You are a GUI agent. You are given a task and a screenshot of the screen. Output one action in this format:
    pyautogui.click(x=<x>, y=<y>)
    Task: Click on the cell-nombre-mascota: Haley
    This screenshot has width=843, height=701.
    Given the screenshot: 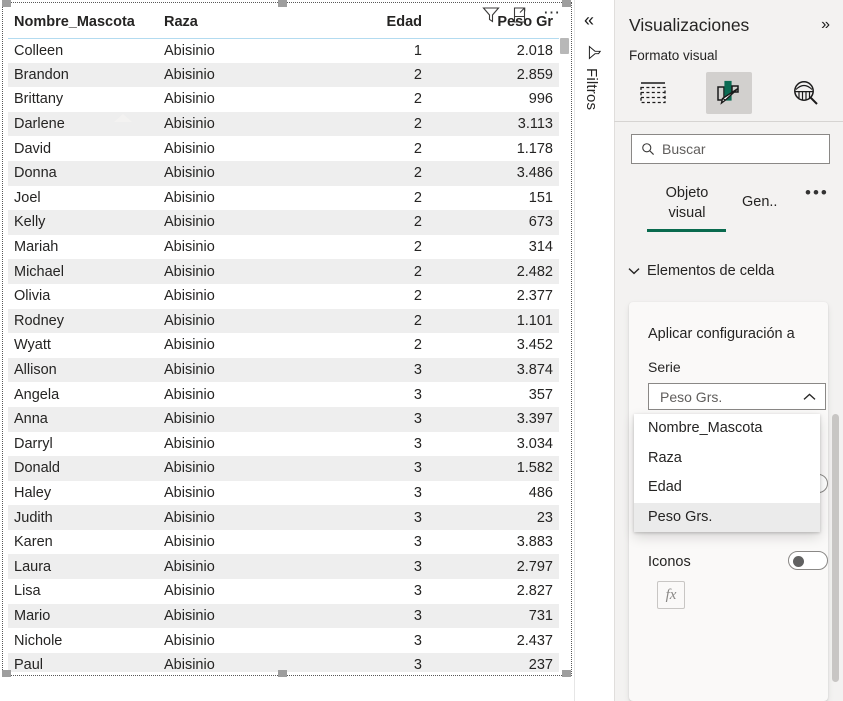 What is the action you would take?
    pyautogui.click(x=83, y=493)
    